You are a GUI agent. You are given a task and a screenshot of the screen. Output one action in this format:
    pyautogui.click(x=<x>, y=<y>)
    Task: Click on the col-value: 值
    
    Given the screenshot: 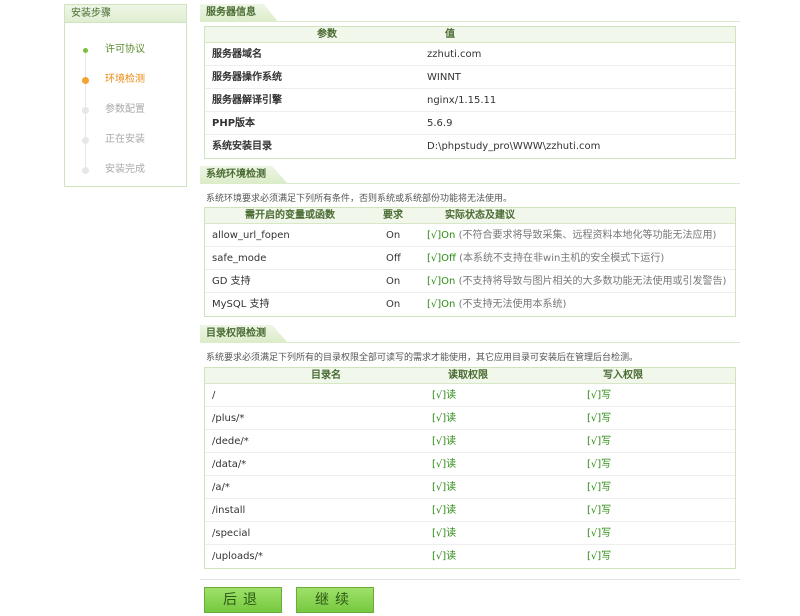 What is the action you would take?
    pyautogui.click(x=450, y=34)
    